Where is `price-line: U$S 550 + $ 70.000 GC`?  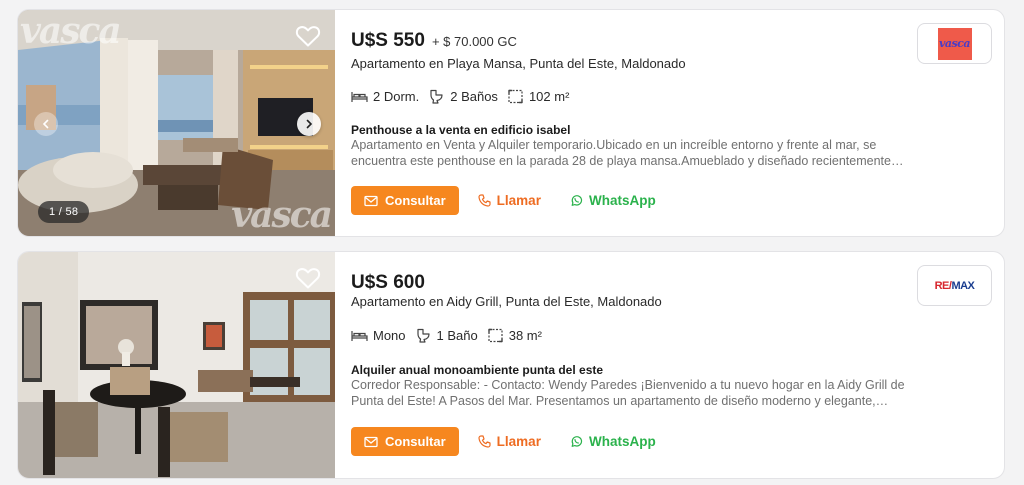
price-line: U$S 550 + $ 70.000 GC is located at coordinates (434, 41).